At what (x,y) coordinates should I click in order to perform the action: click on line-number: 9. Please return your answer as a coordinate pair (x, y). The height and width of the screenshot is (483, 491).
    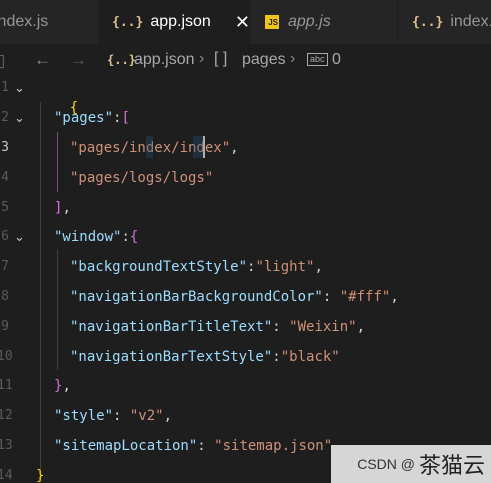
    Looking at the image, I should click on (5, 326).